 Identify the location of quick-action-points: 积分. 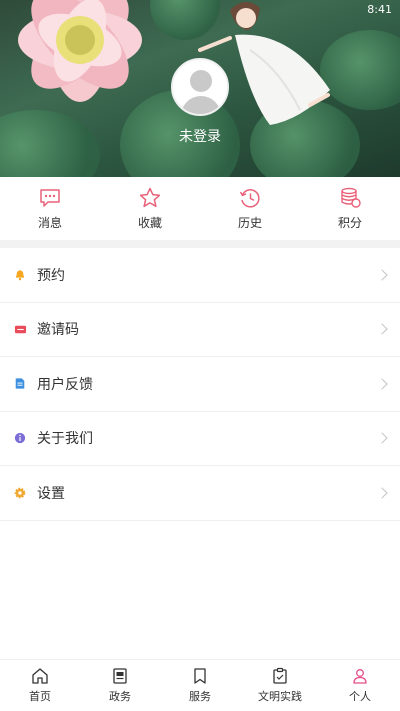
(350, 208).